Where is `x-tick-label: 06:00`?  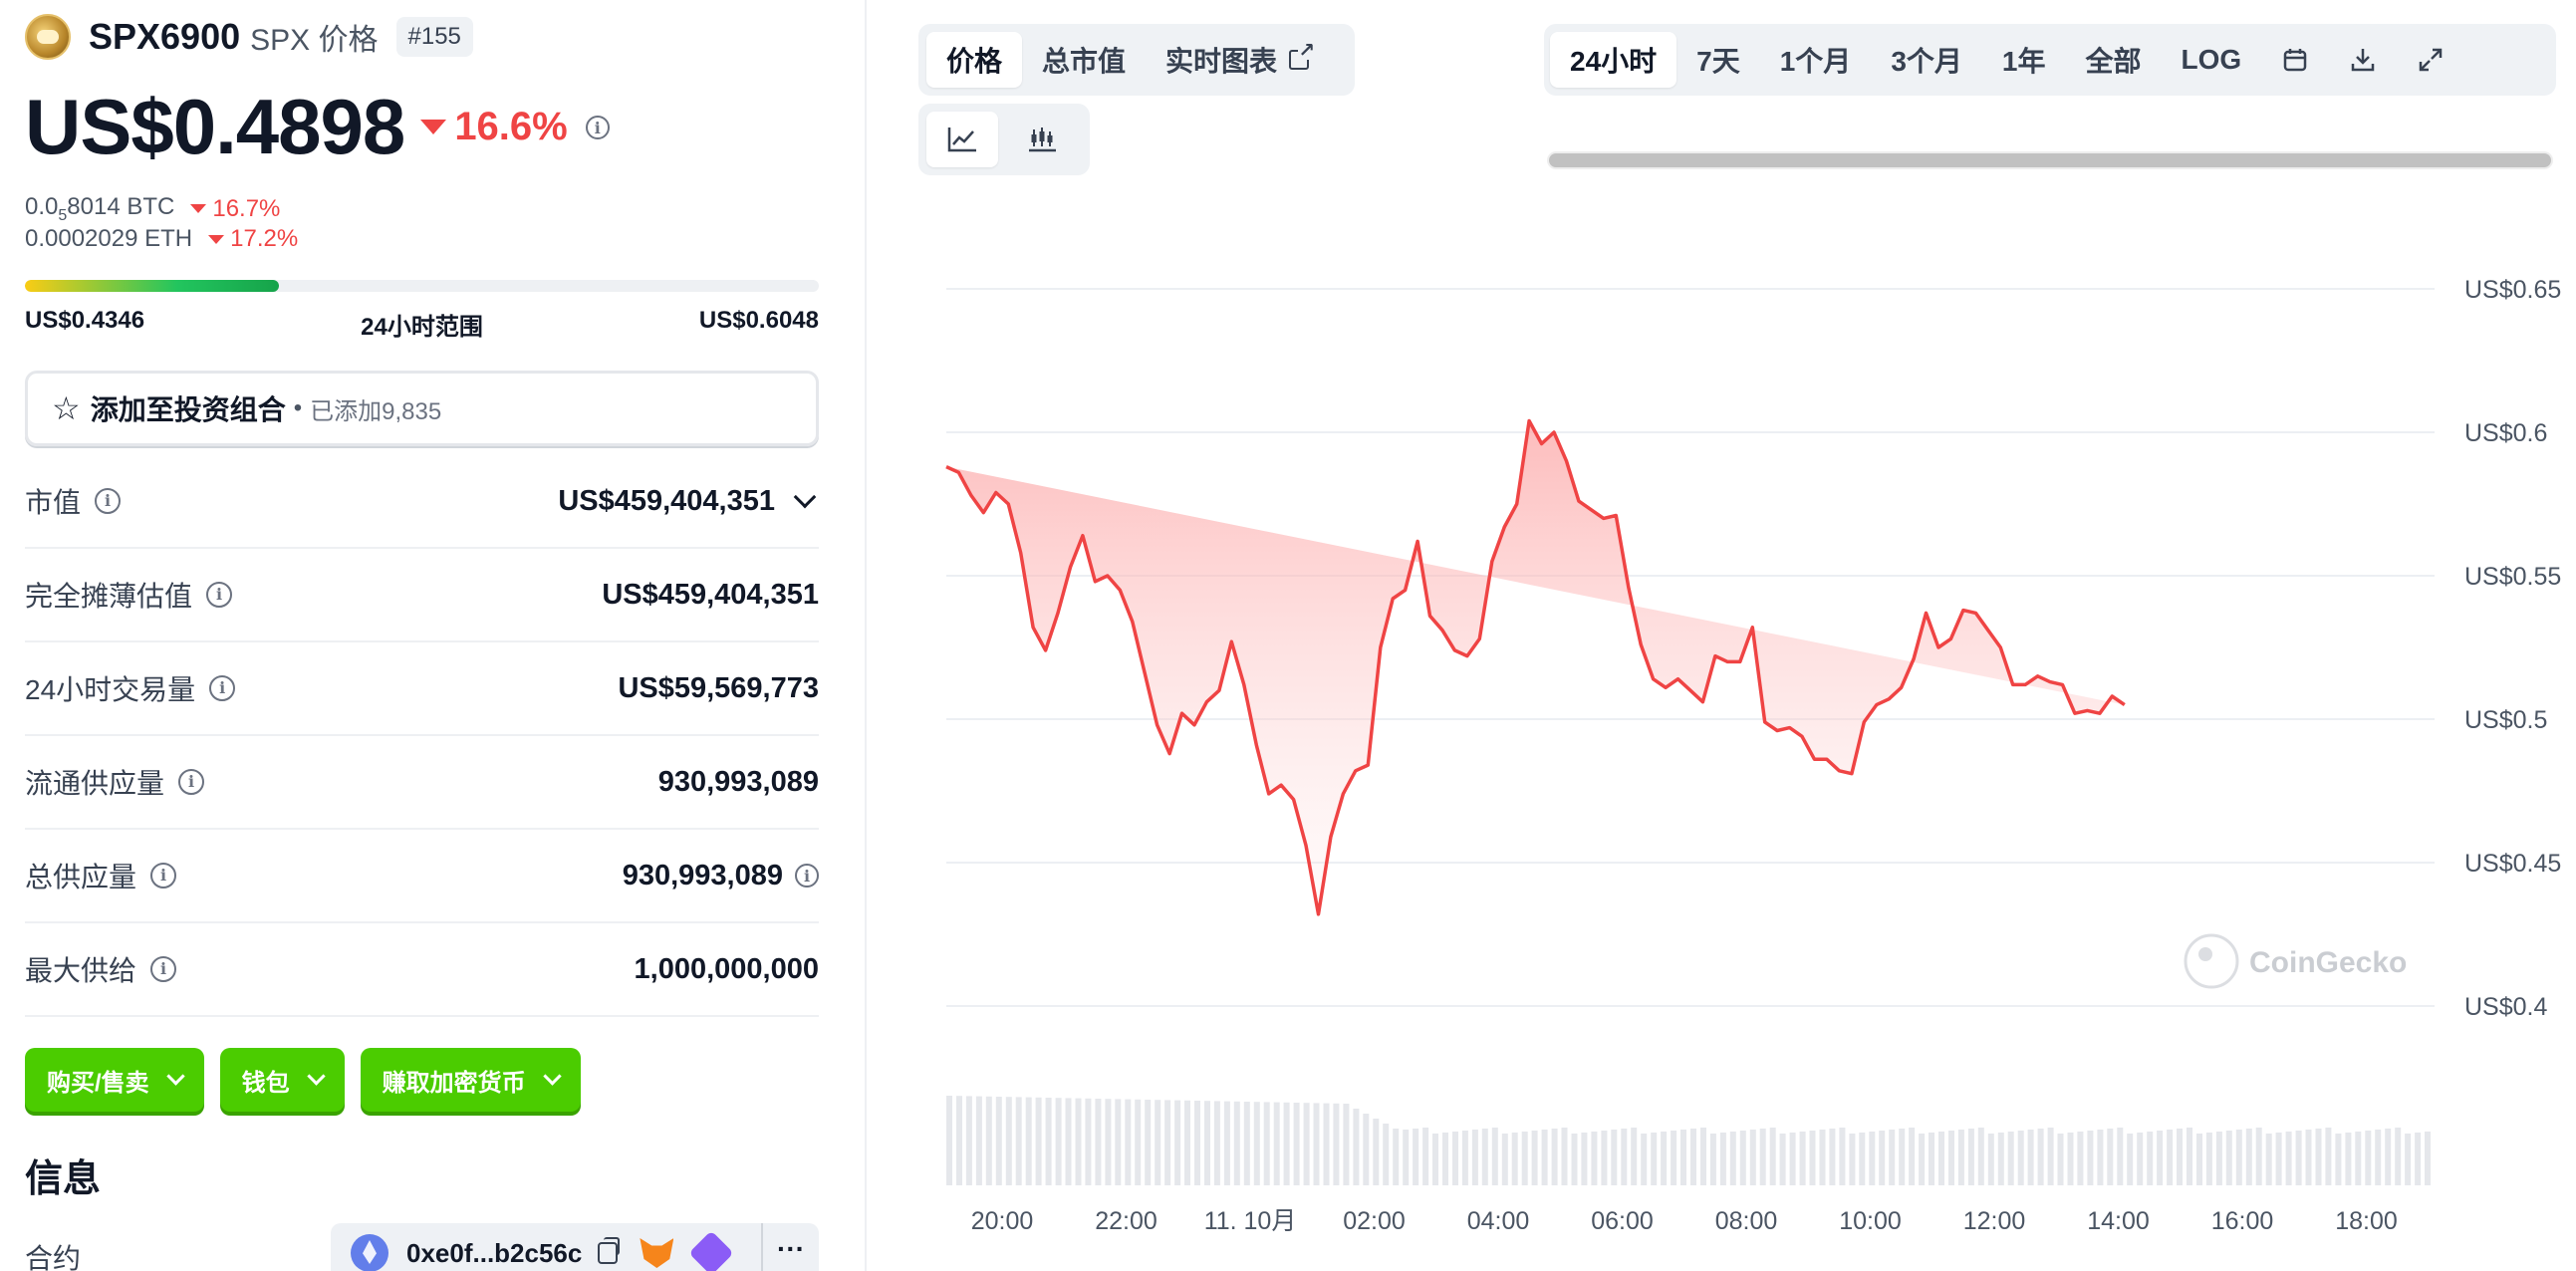
x-tick-label: 06:00 is located at coordinates (1622, 1221).